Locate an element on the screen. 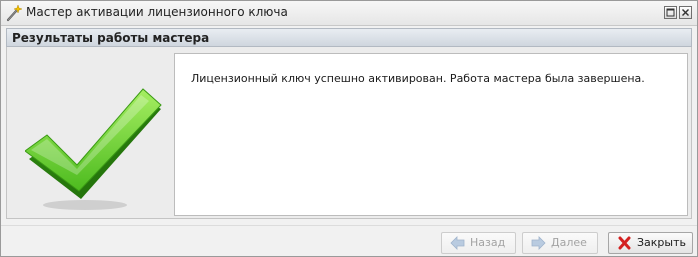 The image size is (698, 257). maximize-button is located at coordinates (670, 12).